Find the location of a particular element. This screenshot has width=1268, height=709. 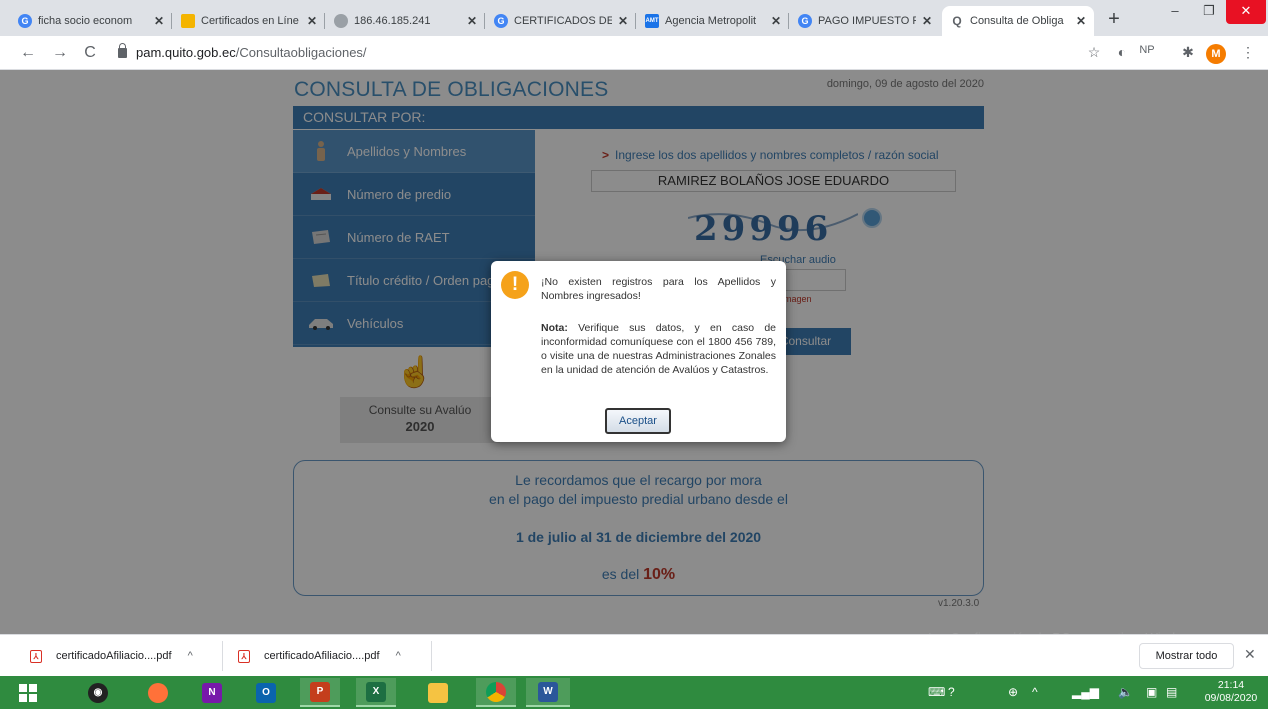

show-all-button: Mostrar todo is located at coordinates (1186, 656).